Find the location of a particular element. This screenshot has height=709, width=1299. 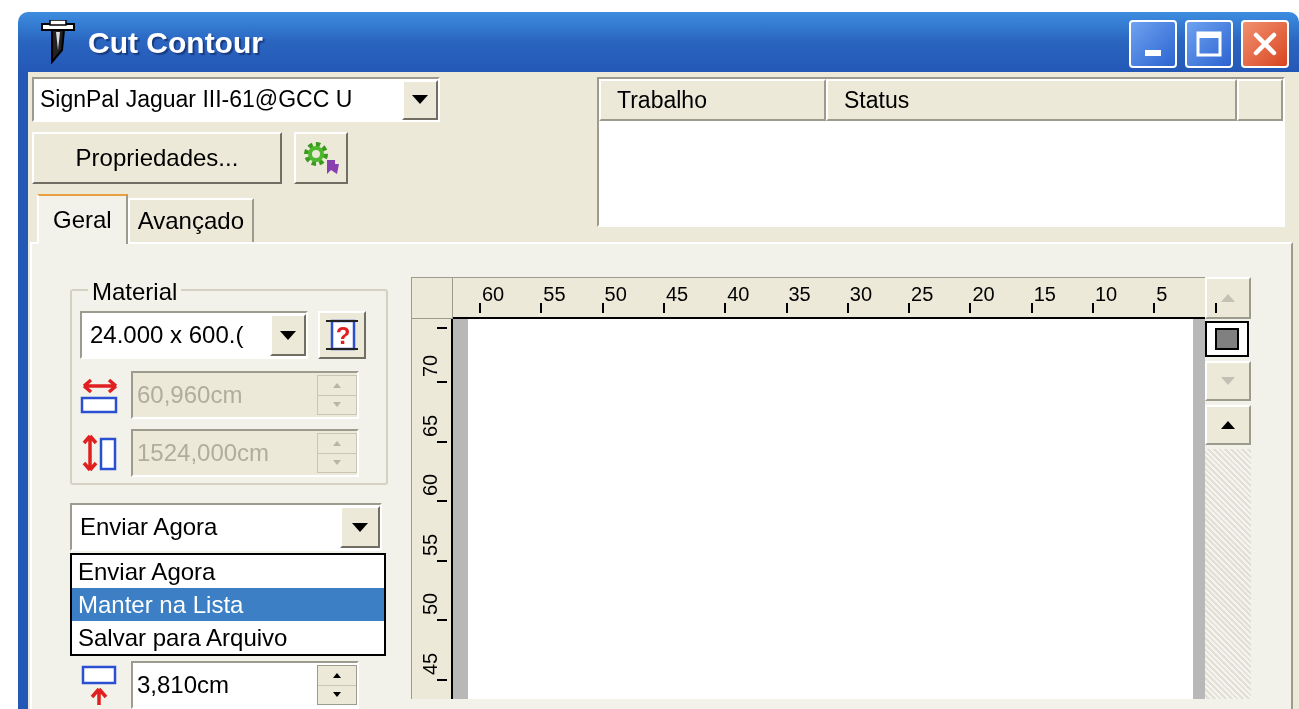

height-value: 1524,000cm is located at coordinates (203, 453).